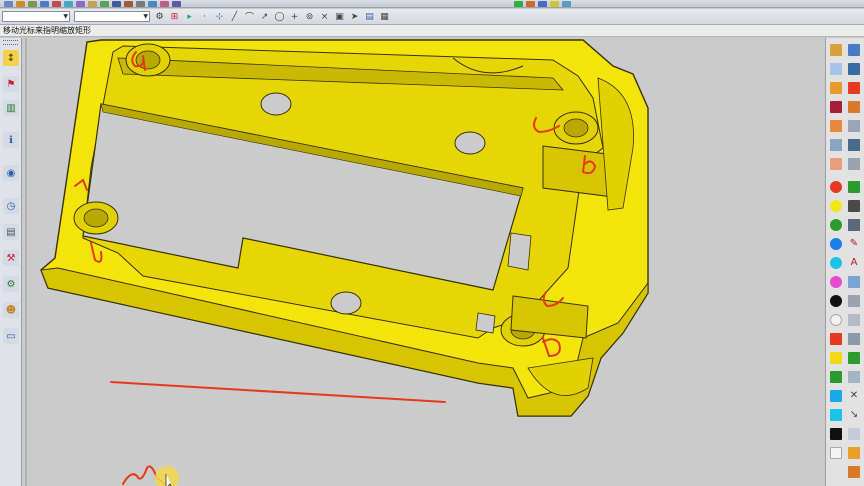 The width and height of the screenshot is (864, 486). What do you see at coordinates (854, 126) in the screenshot?
I see `clipping-icon` at bounding box center [854, 126].